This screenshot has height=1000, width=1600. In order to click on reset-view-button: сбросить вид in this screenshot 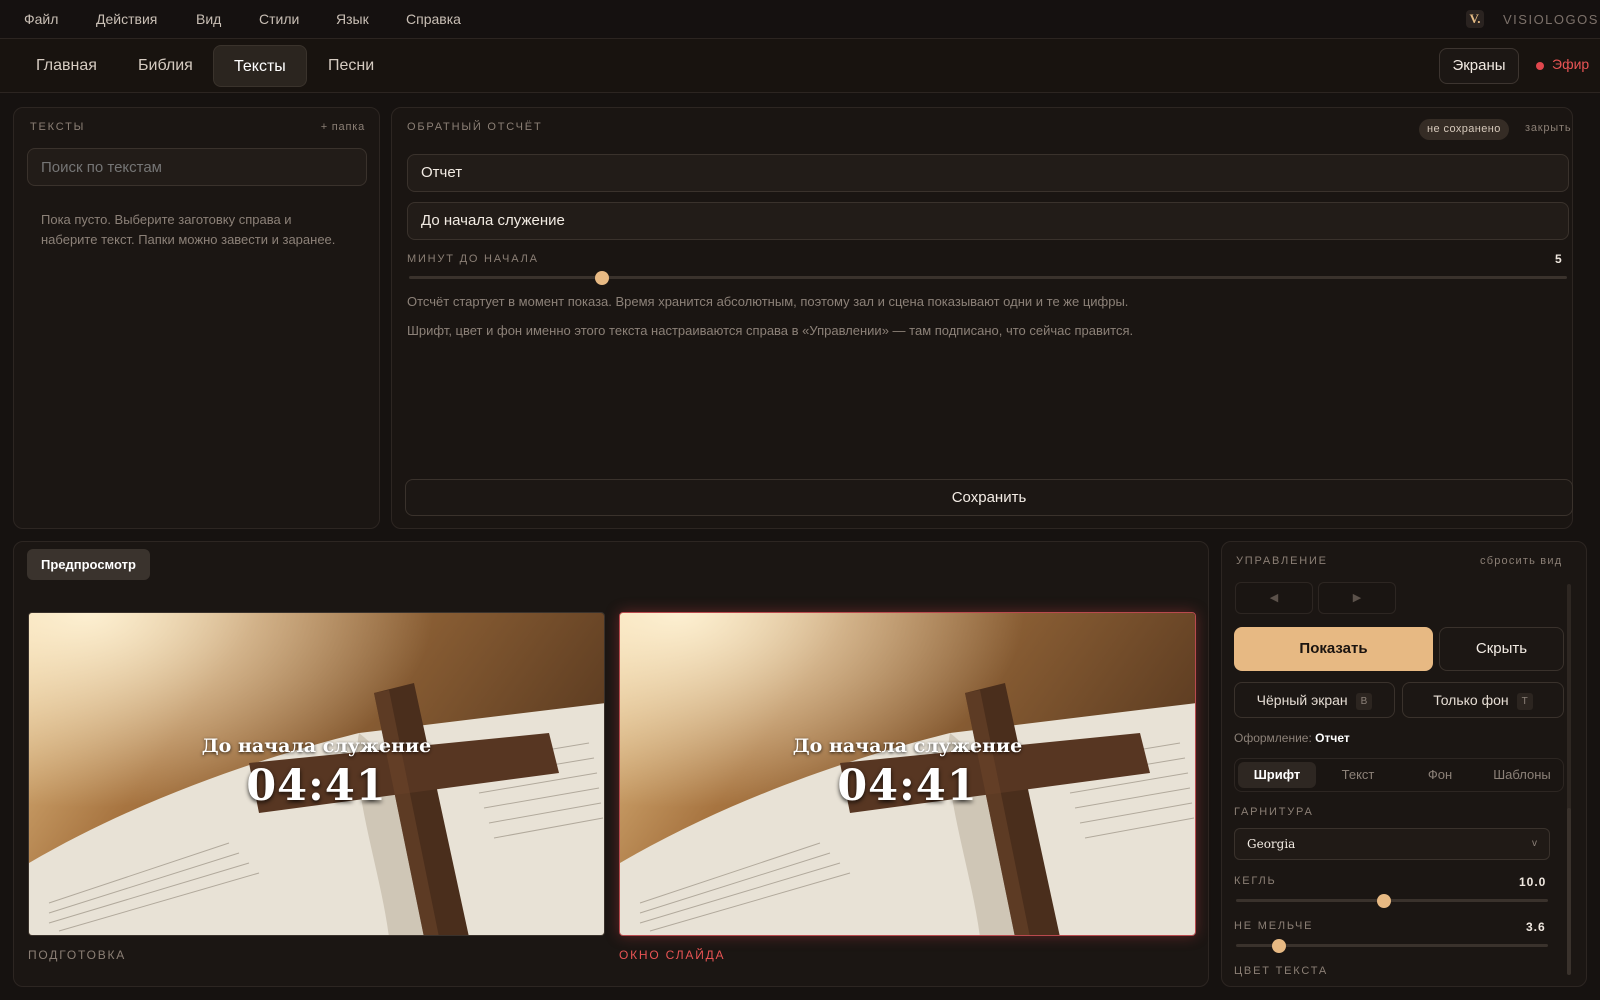, I will do `click(1521, 561)`.